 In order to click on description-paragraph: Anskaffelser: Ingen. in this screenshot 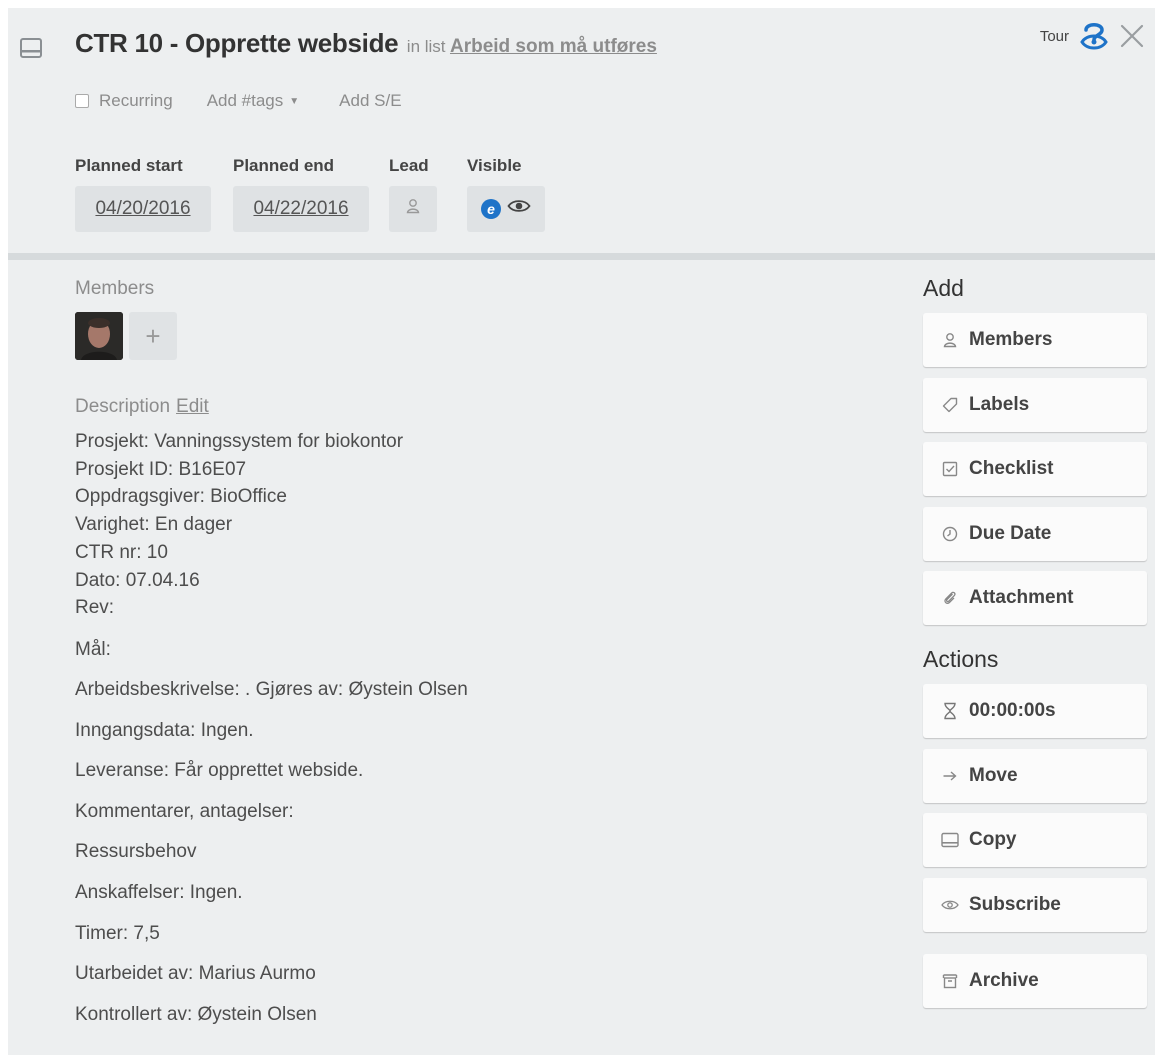, I will do `click(159, 893)`.